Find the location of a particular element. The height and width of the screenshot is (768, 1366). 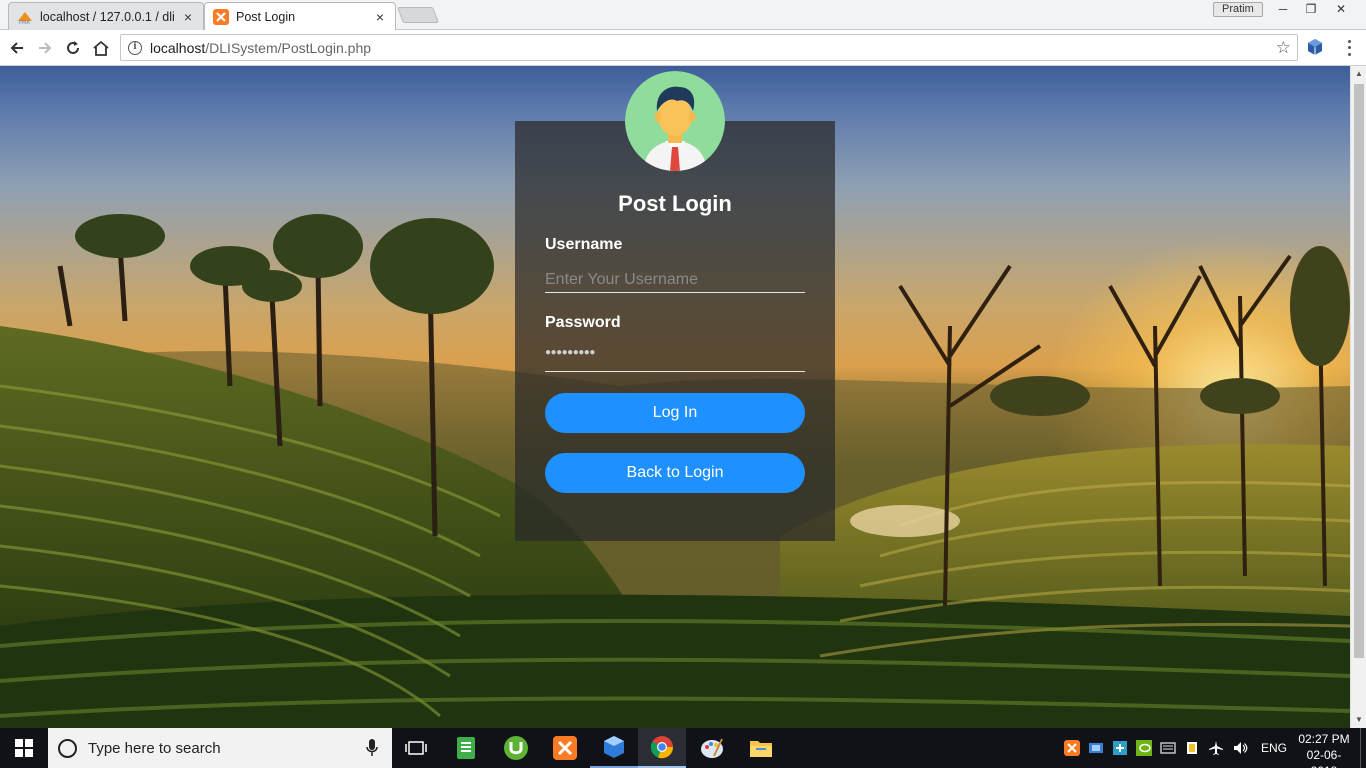

window-close-button: ✕ is located at coordinates (1341, 9).